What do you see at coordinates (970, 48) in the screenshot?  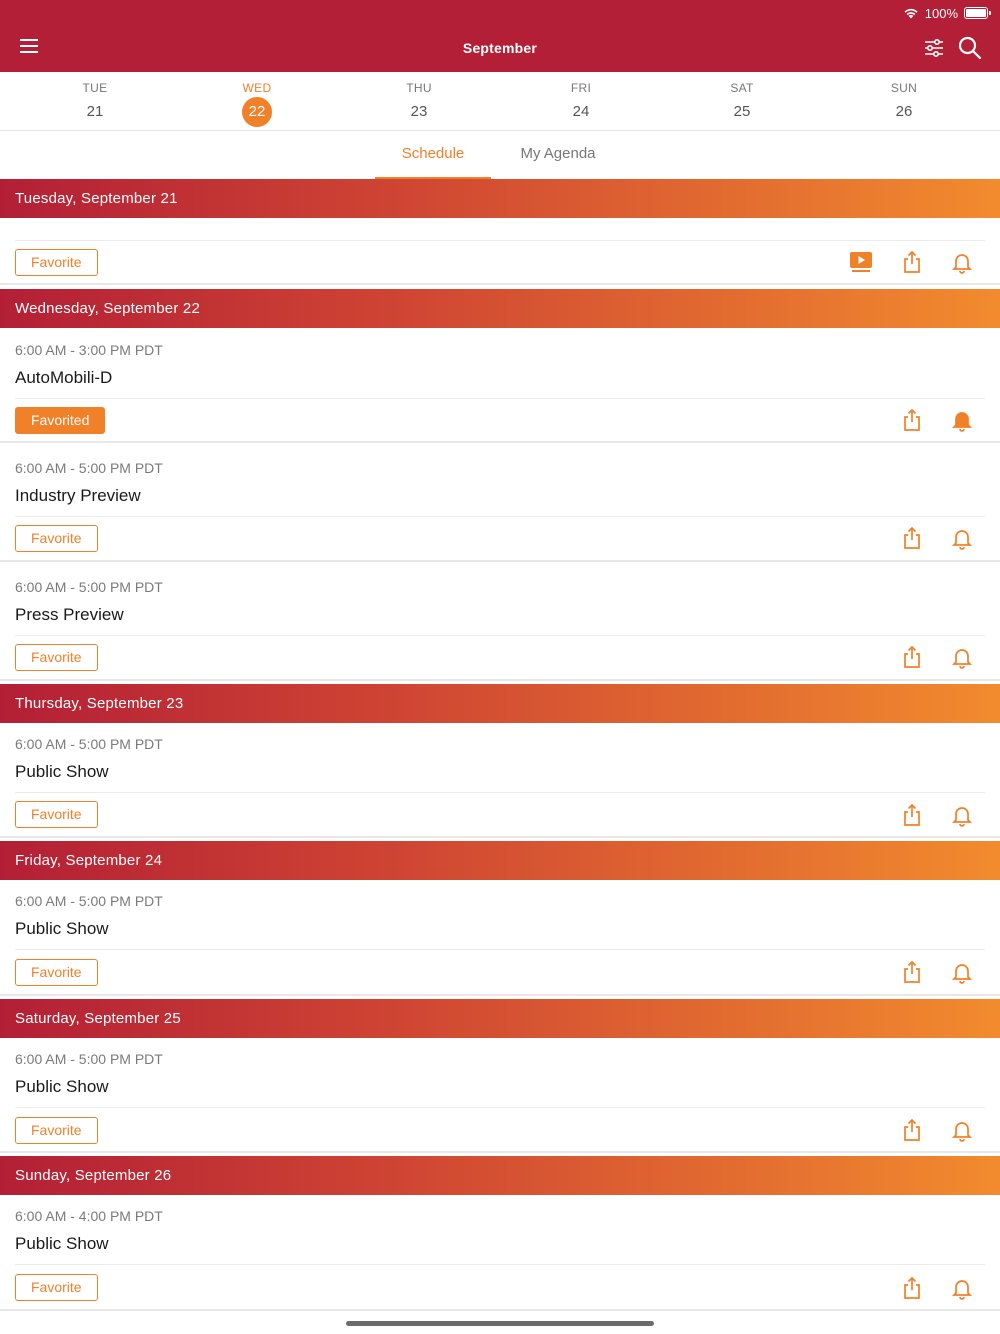 I see `magnifier-search-icon` at bounding box center [970, 48].